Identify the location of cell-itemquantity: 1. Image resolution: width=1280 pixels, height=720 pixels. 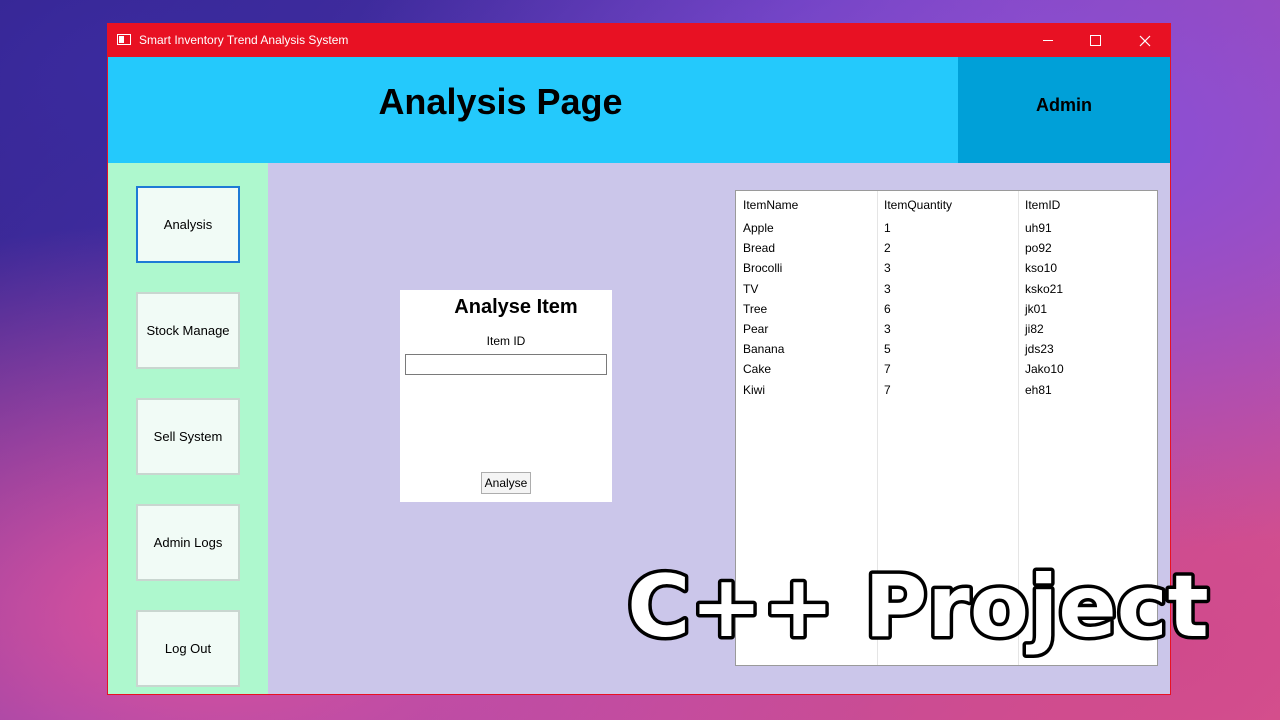
(887, 228).